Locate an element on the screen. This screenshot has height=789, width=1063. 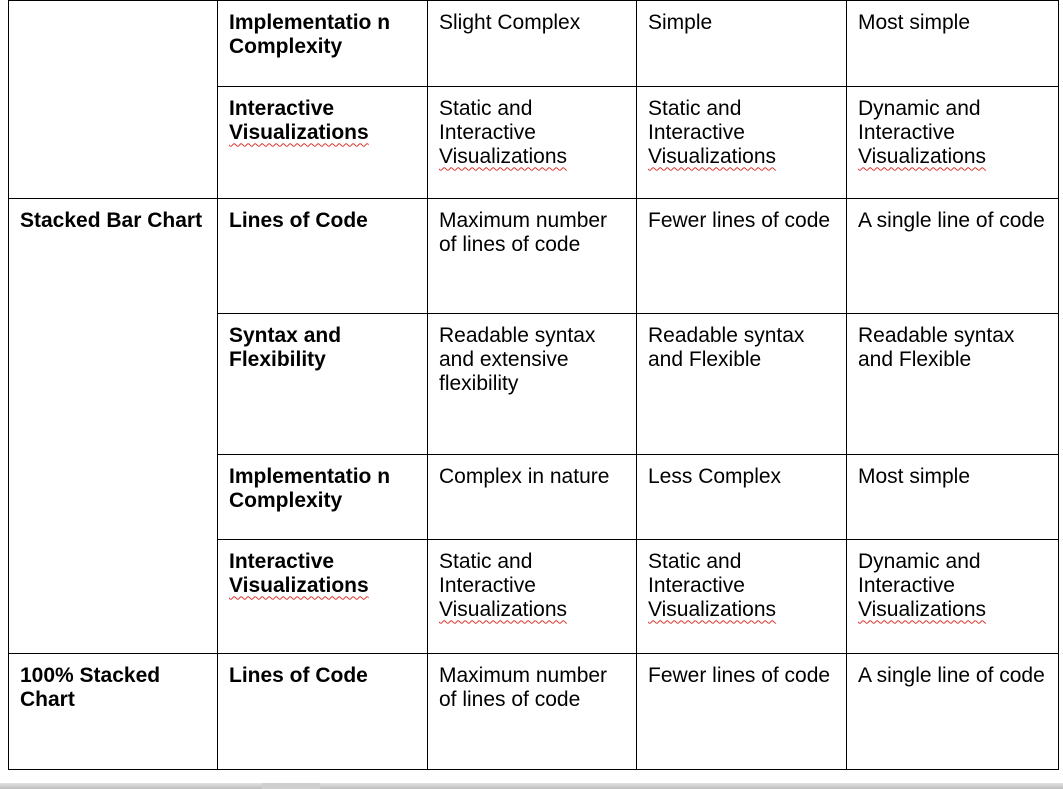
group-cell: 100% Stacked Chart is located at coordinates (113, 711).